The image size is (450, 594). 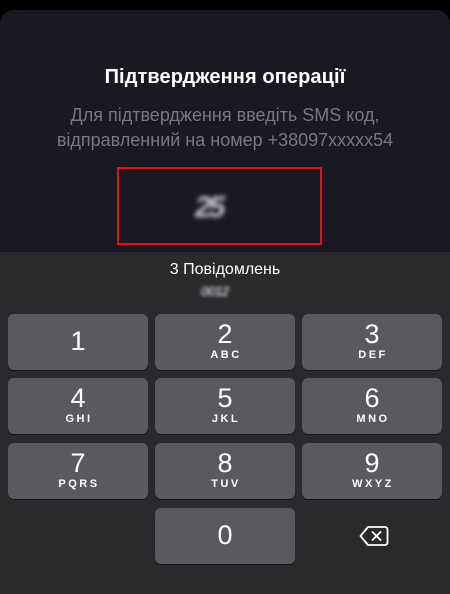 I want to click on backspace-icon, so click(x=374, y=536).